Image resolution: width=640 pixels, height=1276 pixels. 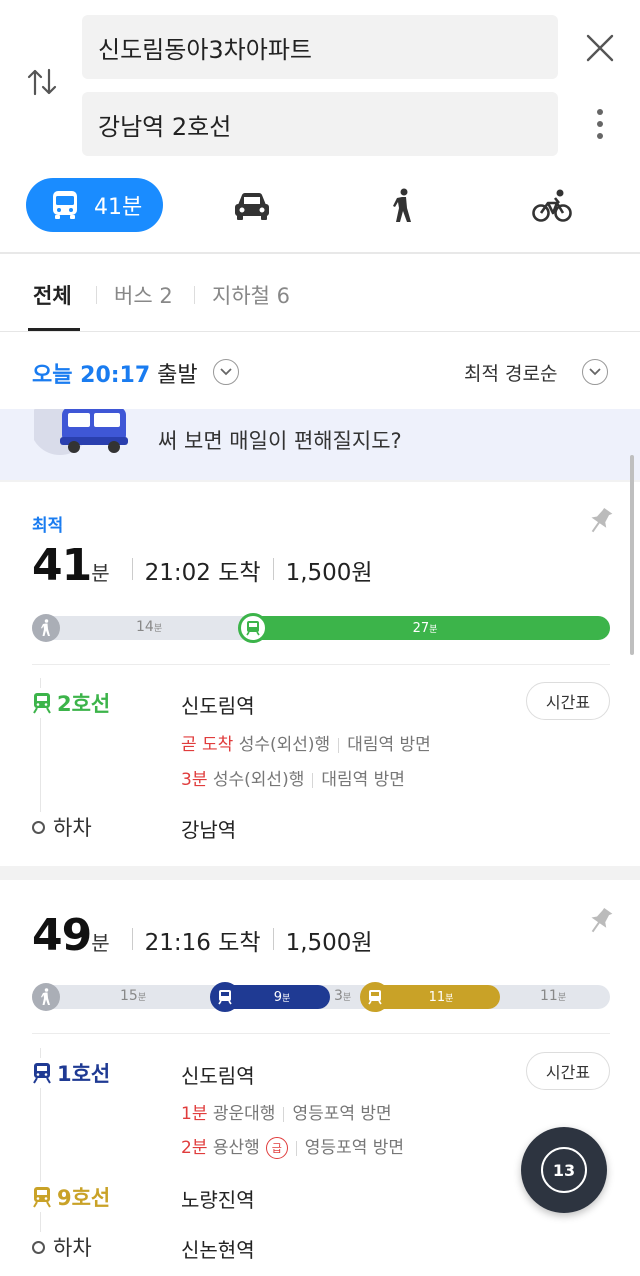 What do you see at coordinates (194, 780) in the screenshot?
I see `eta: 3분` at bounding box center [194, 780].